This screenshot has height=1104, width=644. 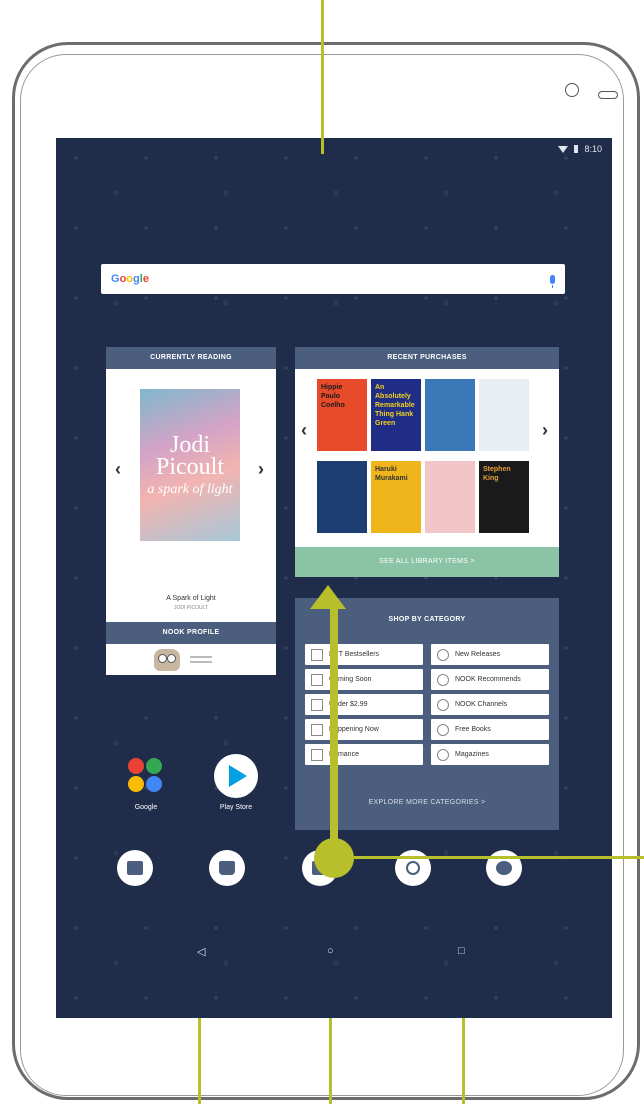 What do you see at coordinates (472, 754) in the screenshot?
I see `category-label: Magazines` at bounding box center [472, 754].